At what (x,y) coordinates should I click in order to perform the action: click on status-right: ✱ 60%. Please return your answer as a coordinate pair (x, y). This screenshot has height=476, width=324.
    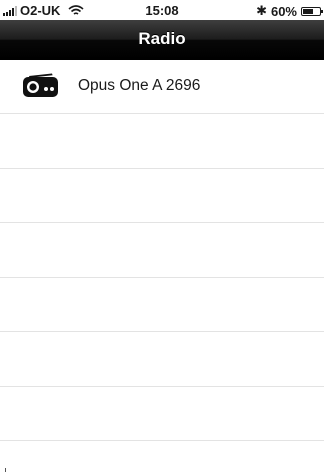
    Looking at the image, I should click on (289, 11).